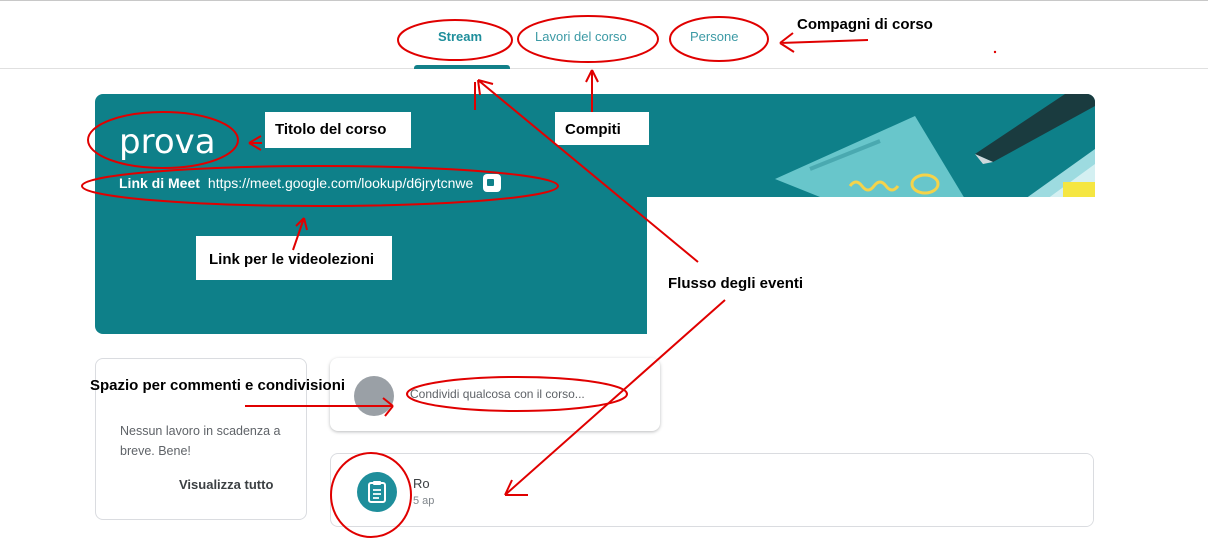 The height and width of the screenshot is (544, 1208). I want to click on course-title: prova, so click(167, 142).